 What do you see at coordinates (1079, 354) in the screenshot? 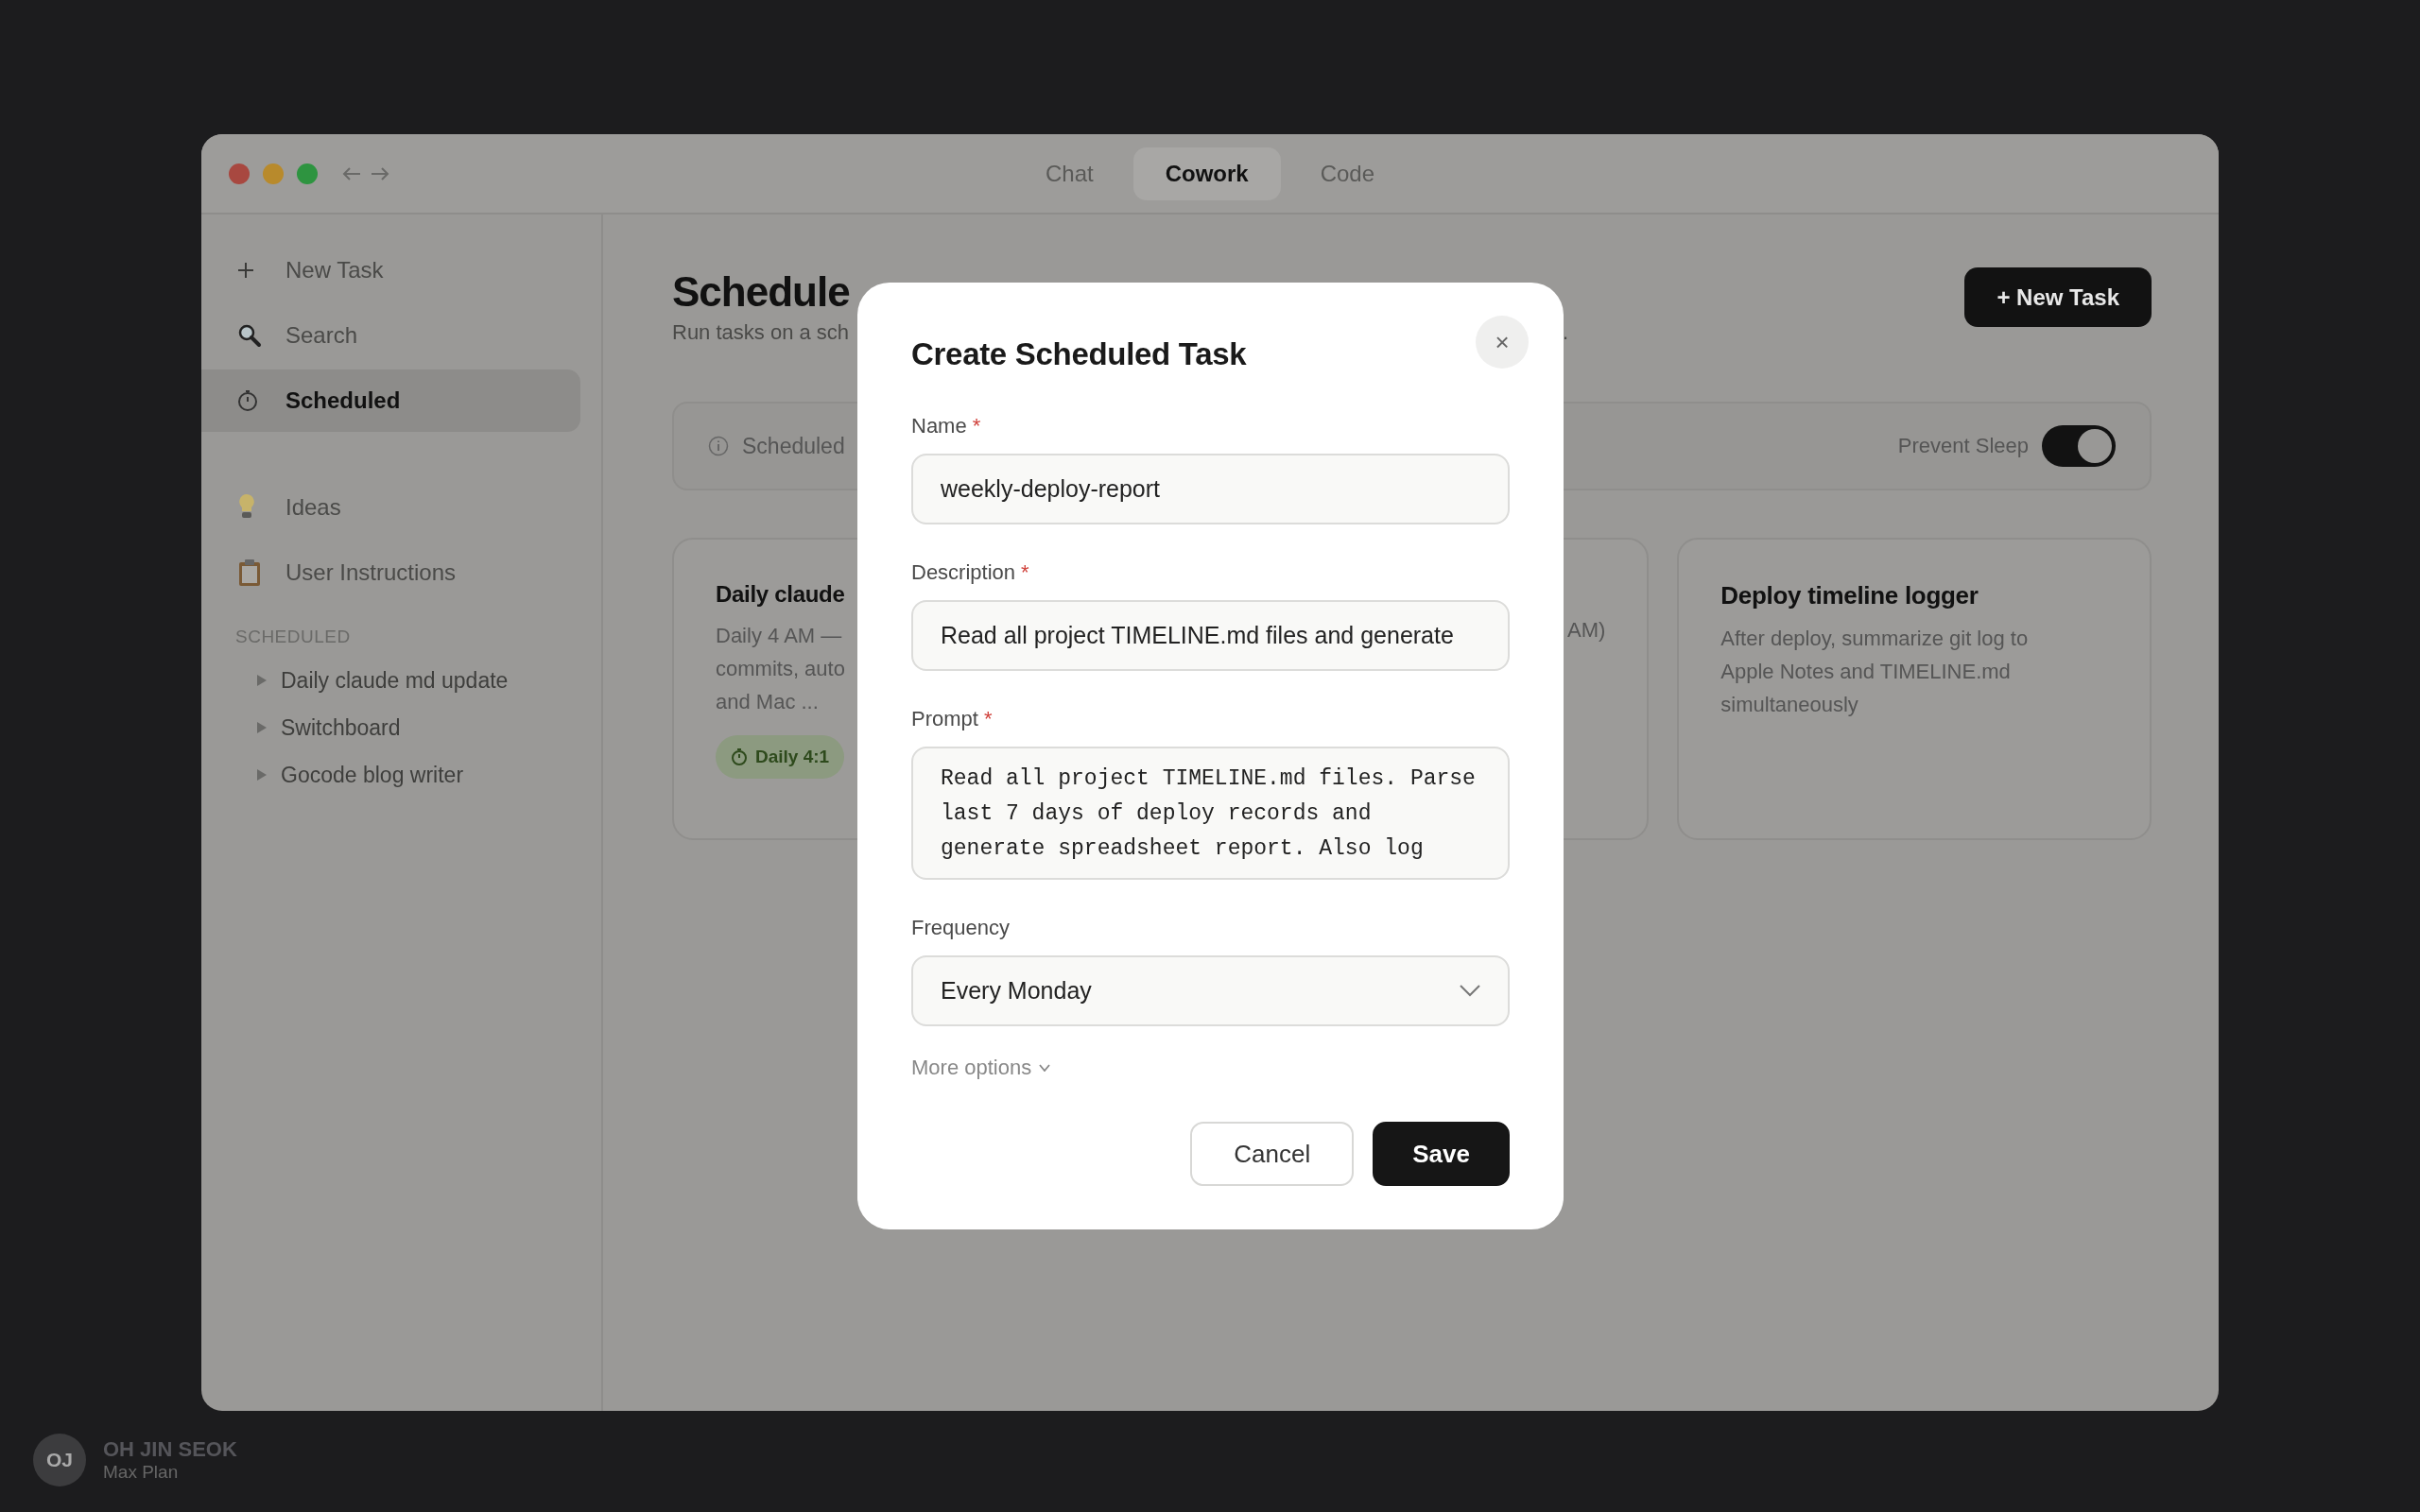
I see `dialog-title: Create Scheduled Task` at bounding box center [1079, 354].